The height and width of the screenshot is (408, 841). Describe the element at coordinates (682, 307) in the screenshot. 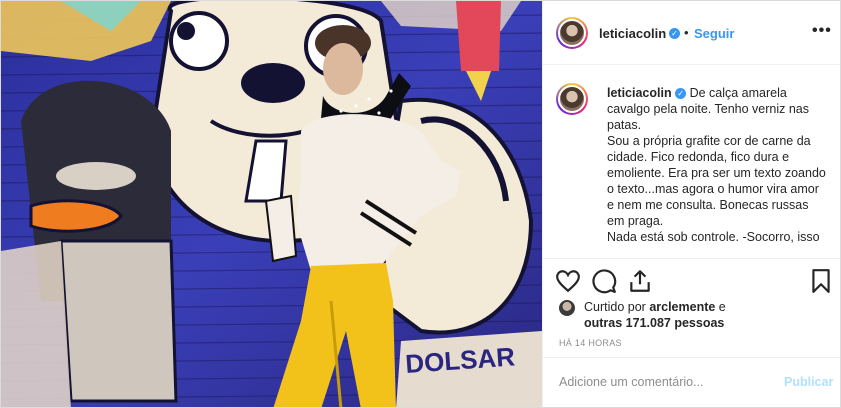

I see `liker-username: arclemente` at that location.